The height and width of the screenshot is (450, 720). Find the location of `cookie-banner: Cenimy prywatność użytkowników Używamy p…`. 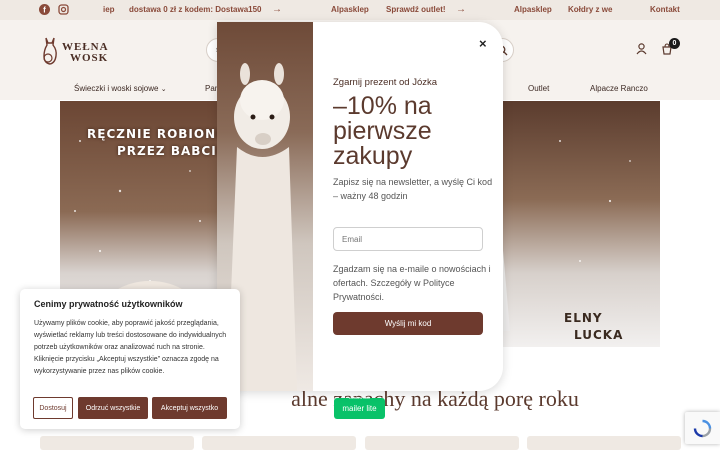

cookie-banner: Cenimy prywatność użytkowników Używamy p… is located at coordinates (130, 359).